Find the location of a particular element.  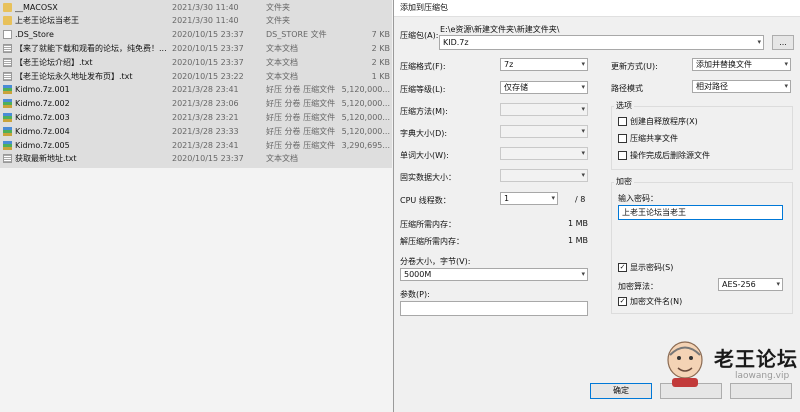

file-row: .DS_Store 2020/10/15 23:37 DS_STORE 文件 7 KB is located at coordinates (196, 34).